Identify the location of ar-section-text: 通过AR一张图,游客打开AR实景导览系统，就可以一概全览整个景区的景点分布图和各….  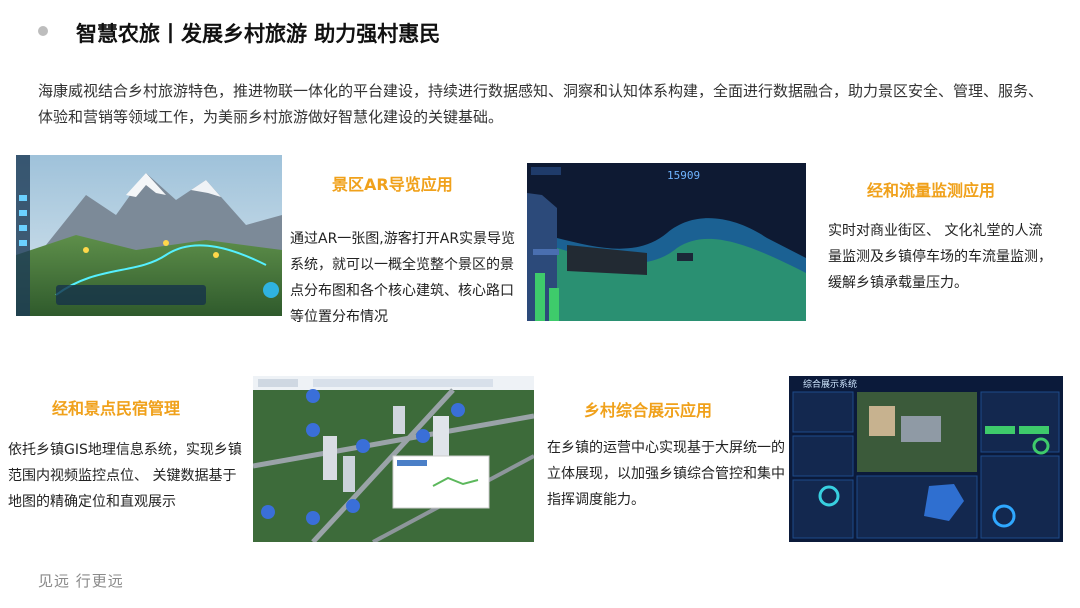
(403, 278).